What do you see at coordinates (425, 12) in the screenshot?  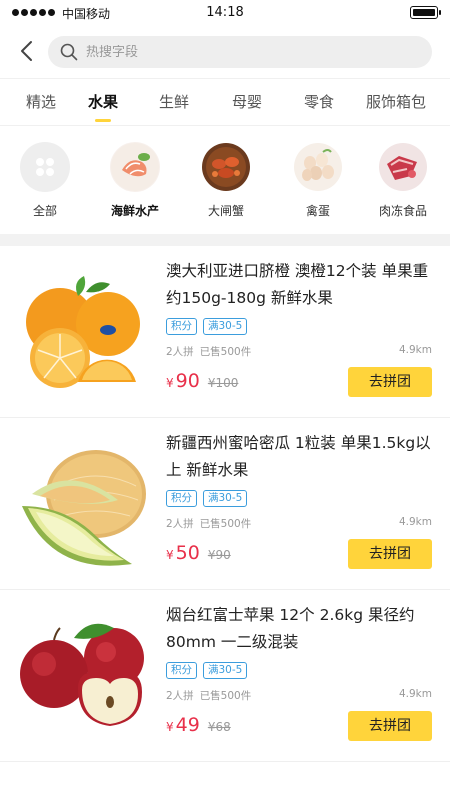 I see `battery-icon` at bounding box center [425, 12].